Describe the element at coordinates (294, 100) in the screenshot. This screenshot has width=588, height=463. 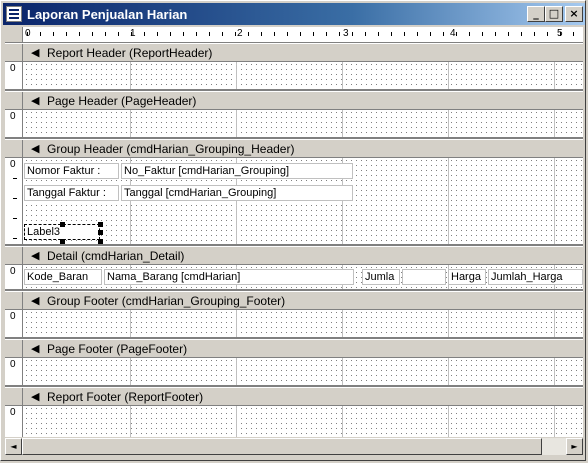
I see `section-page-header: ◀ Page Header (PageHeader)` at that location.